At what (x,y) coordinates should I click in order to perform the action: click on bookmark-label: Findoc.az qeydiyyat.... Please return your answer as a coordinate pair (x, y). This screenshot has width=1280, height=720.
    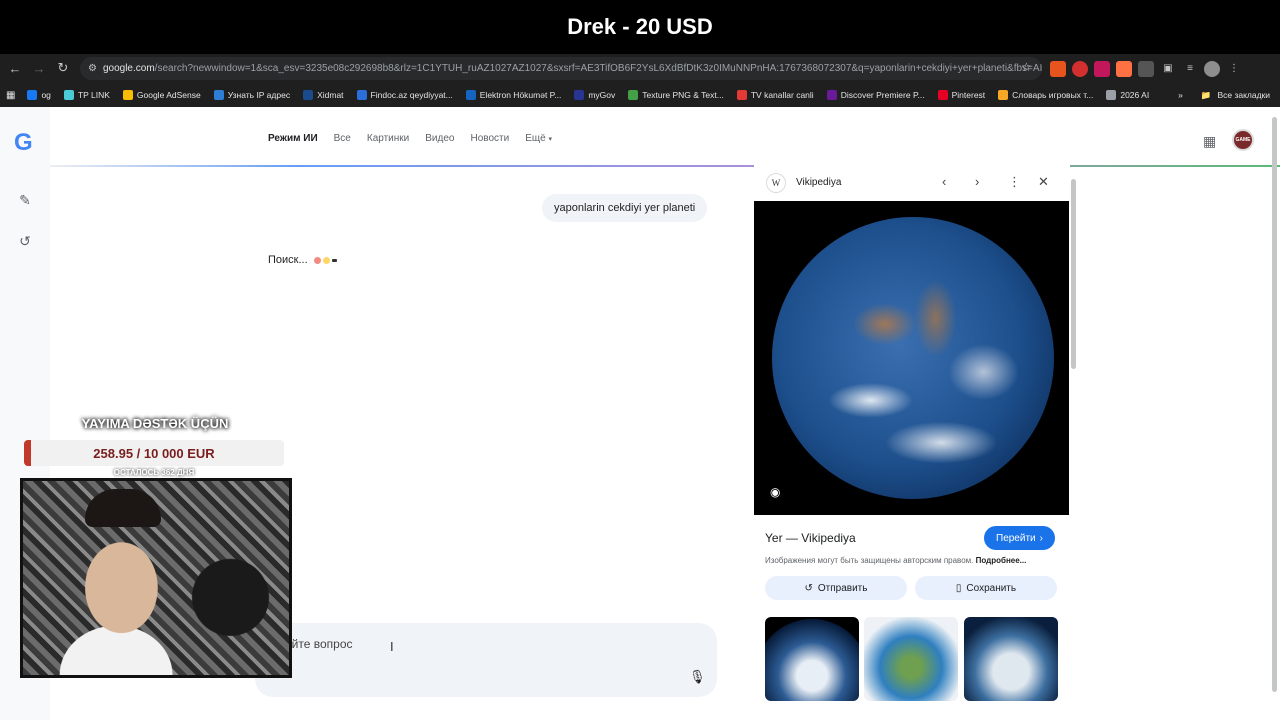
    Looking at the image, I should click on (411, 95).